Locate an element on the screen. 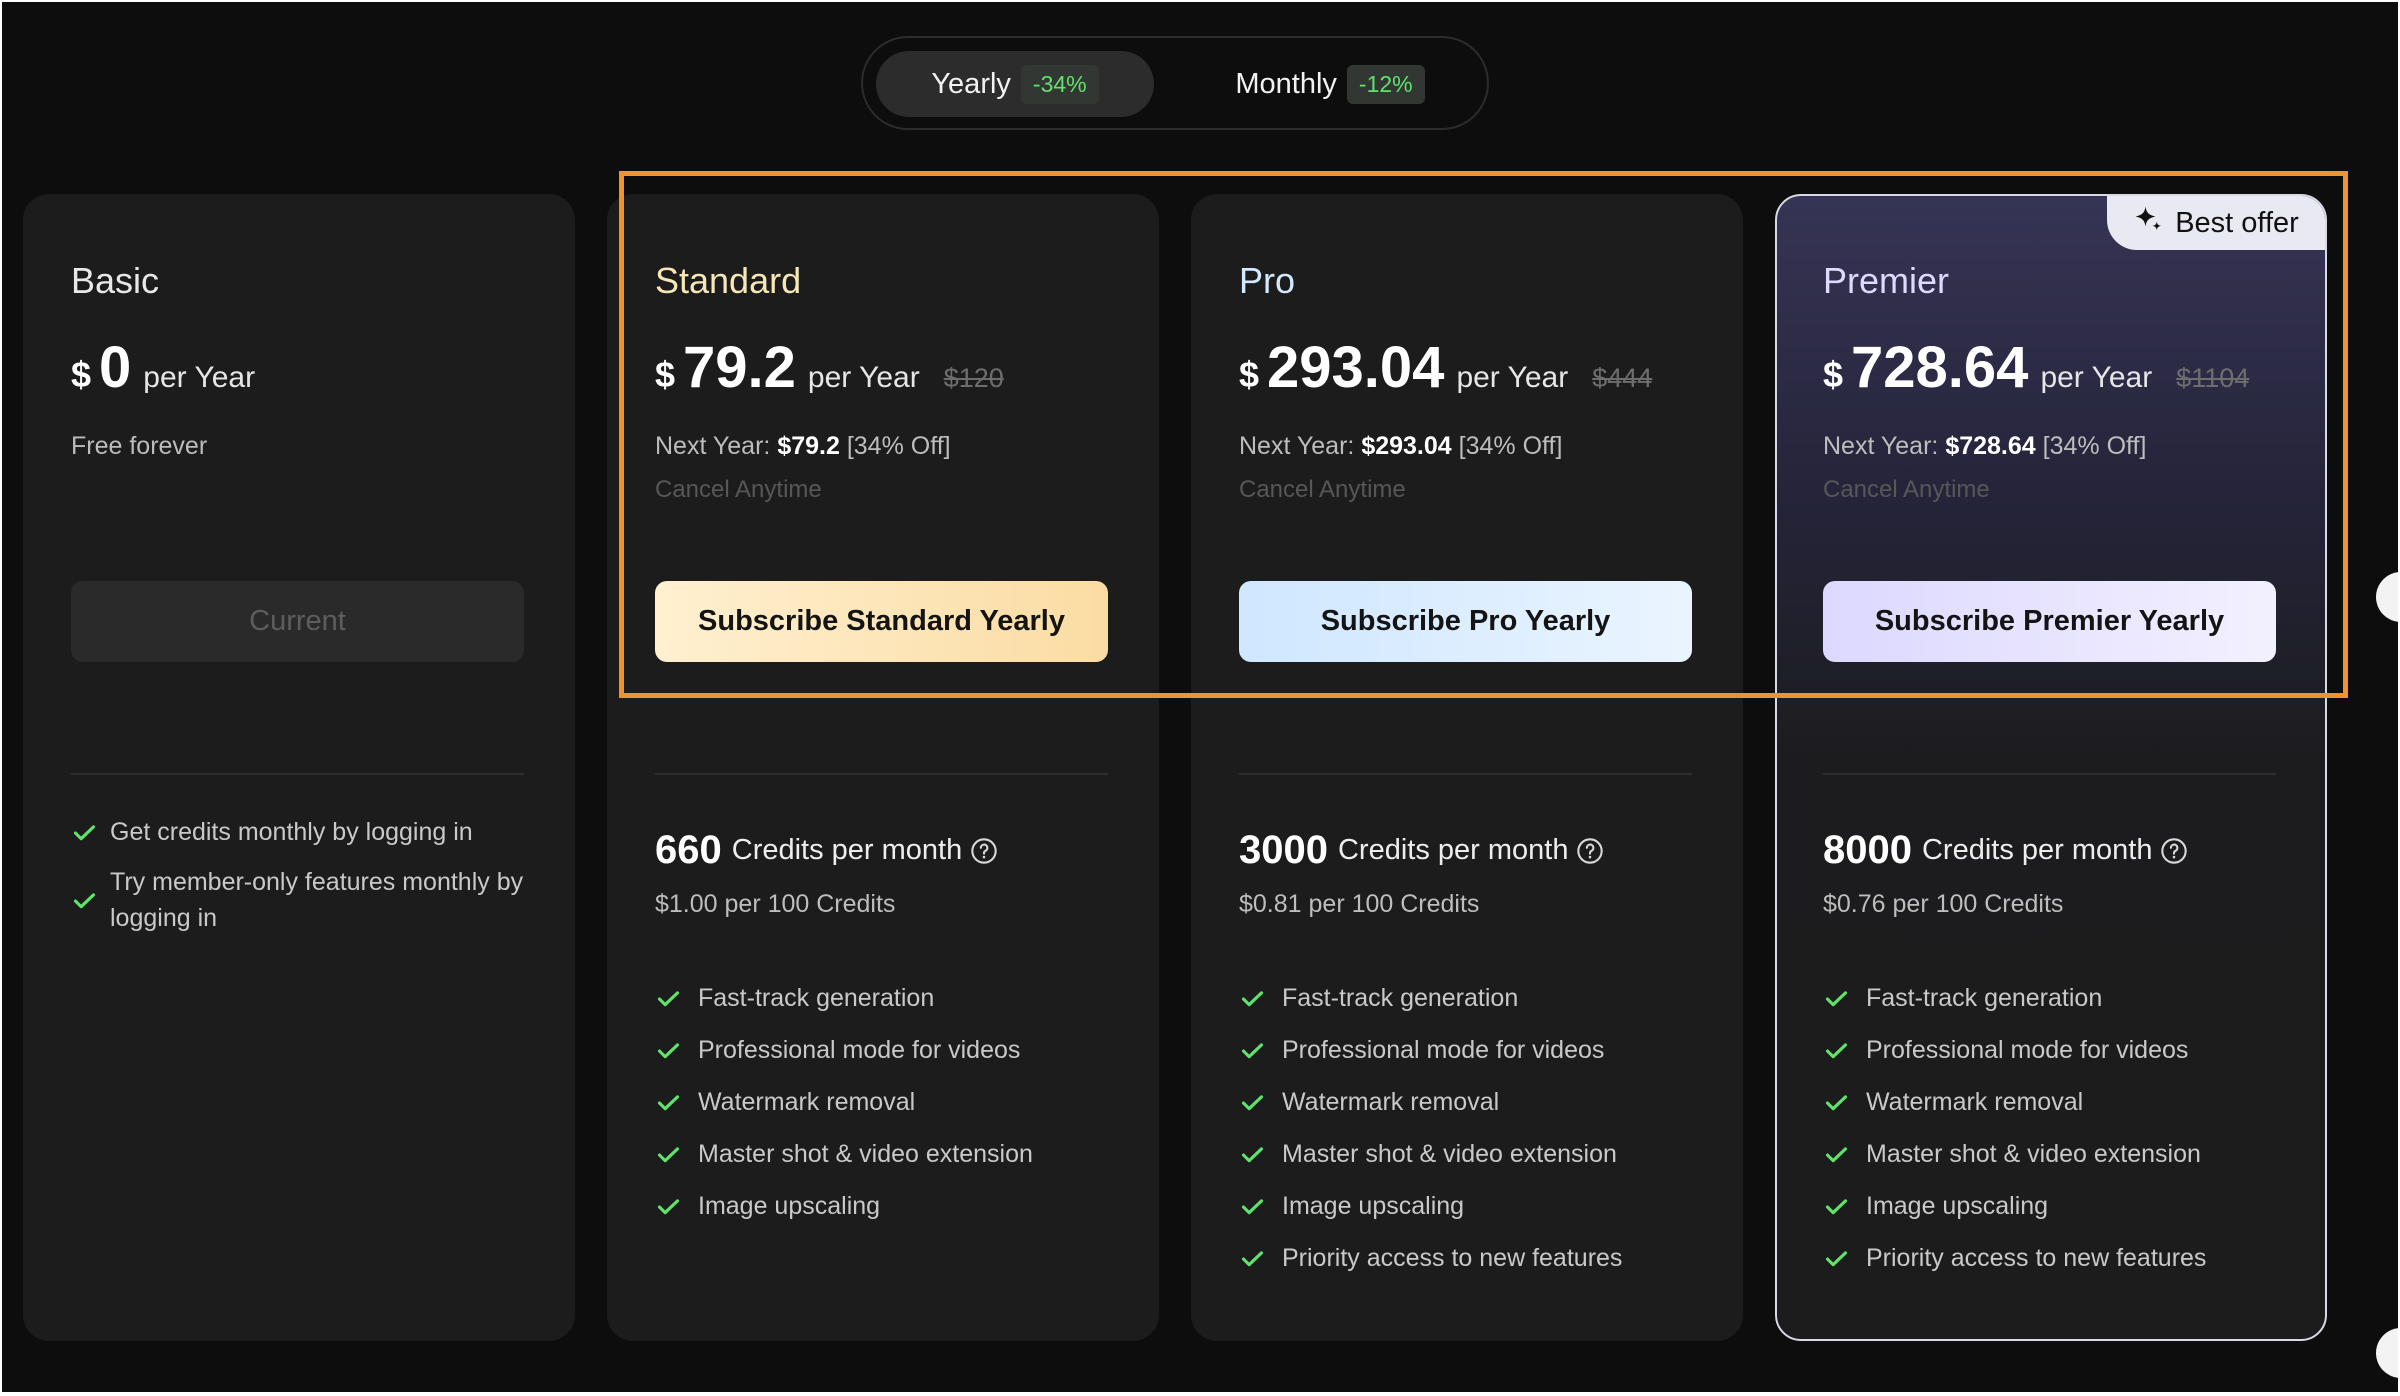 The width and height of the screenshot is (2400, 1396). price-row: $ 728.64 per Year $1104 is located at coordinates (2036, 367).